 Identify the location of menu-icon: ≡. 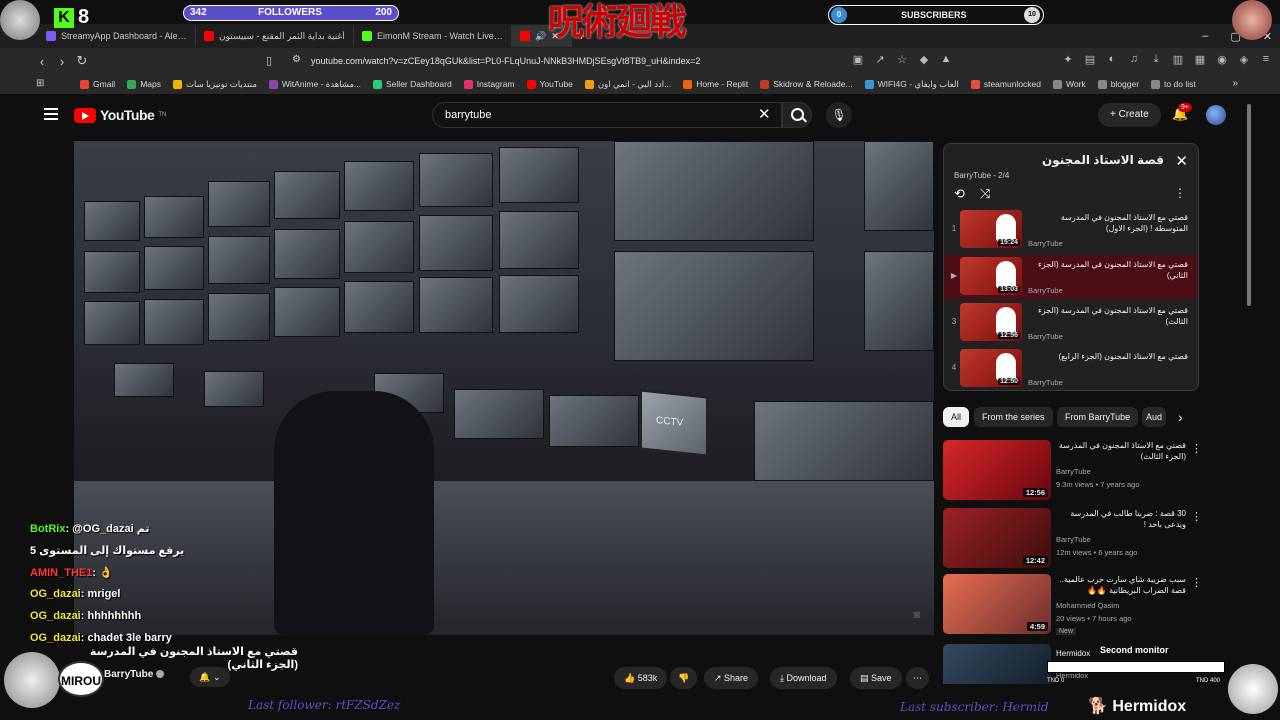
(1266, 59).